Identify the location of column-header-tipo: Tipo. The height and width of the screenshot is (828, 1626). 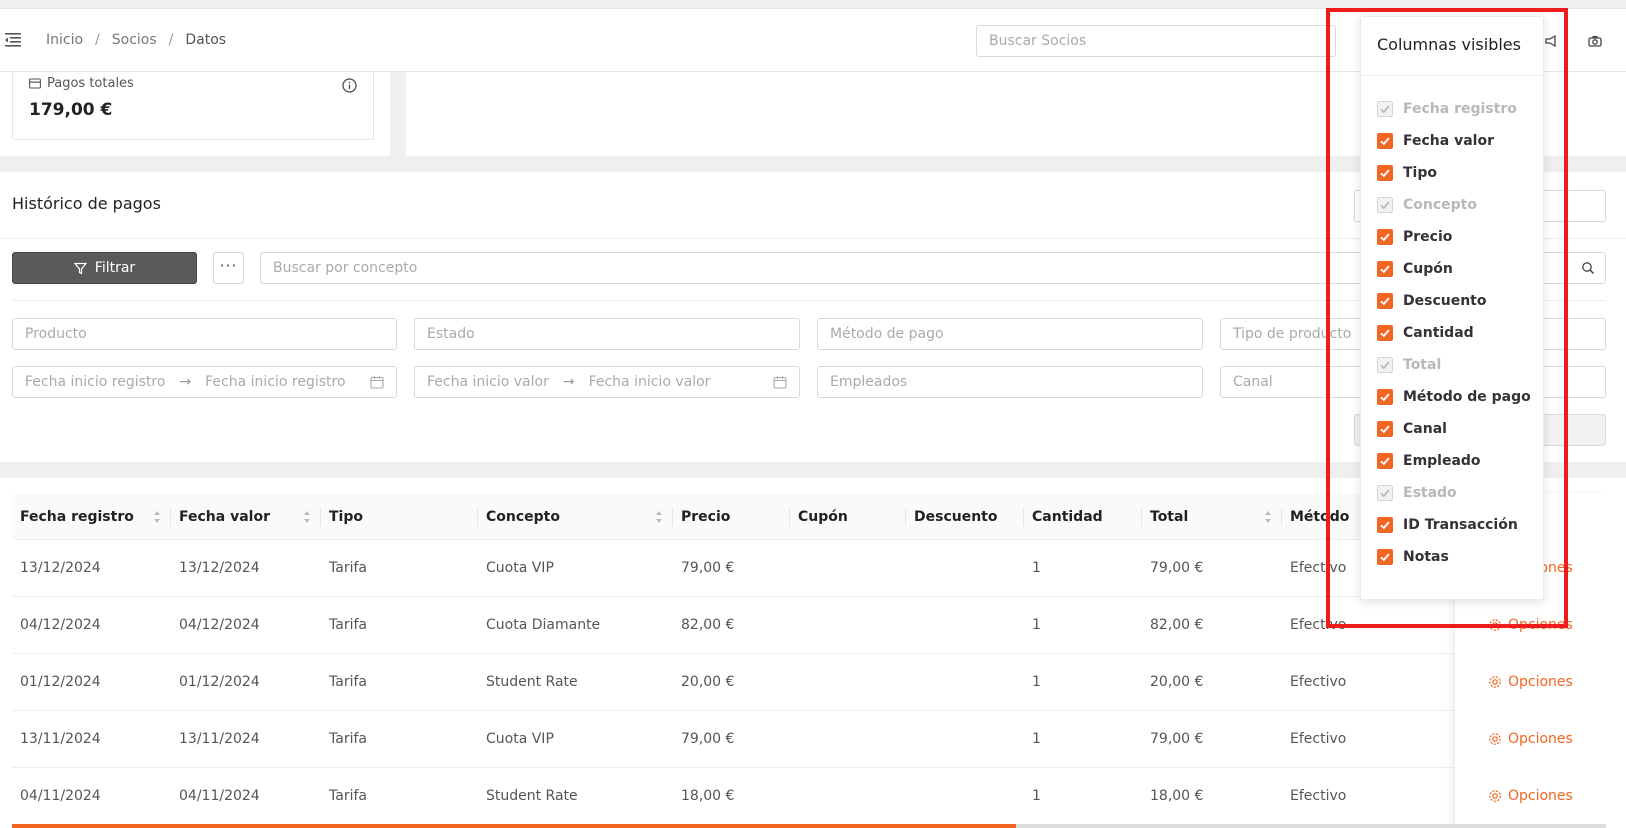
(399, 517).